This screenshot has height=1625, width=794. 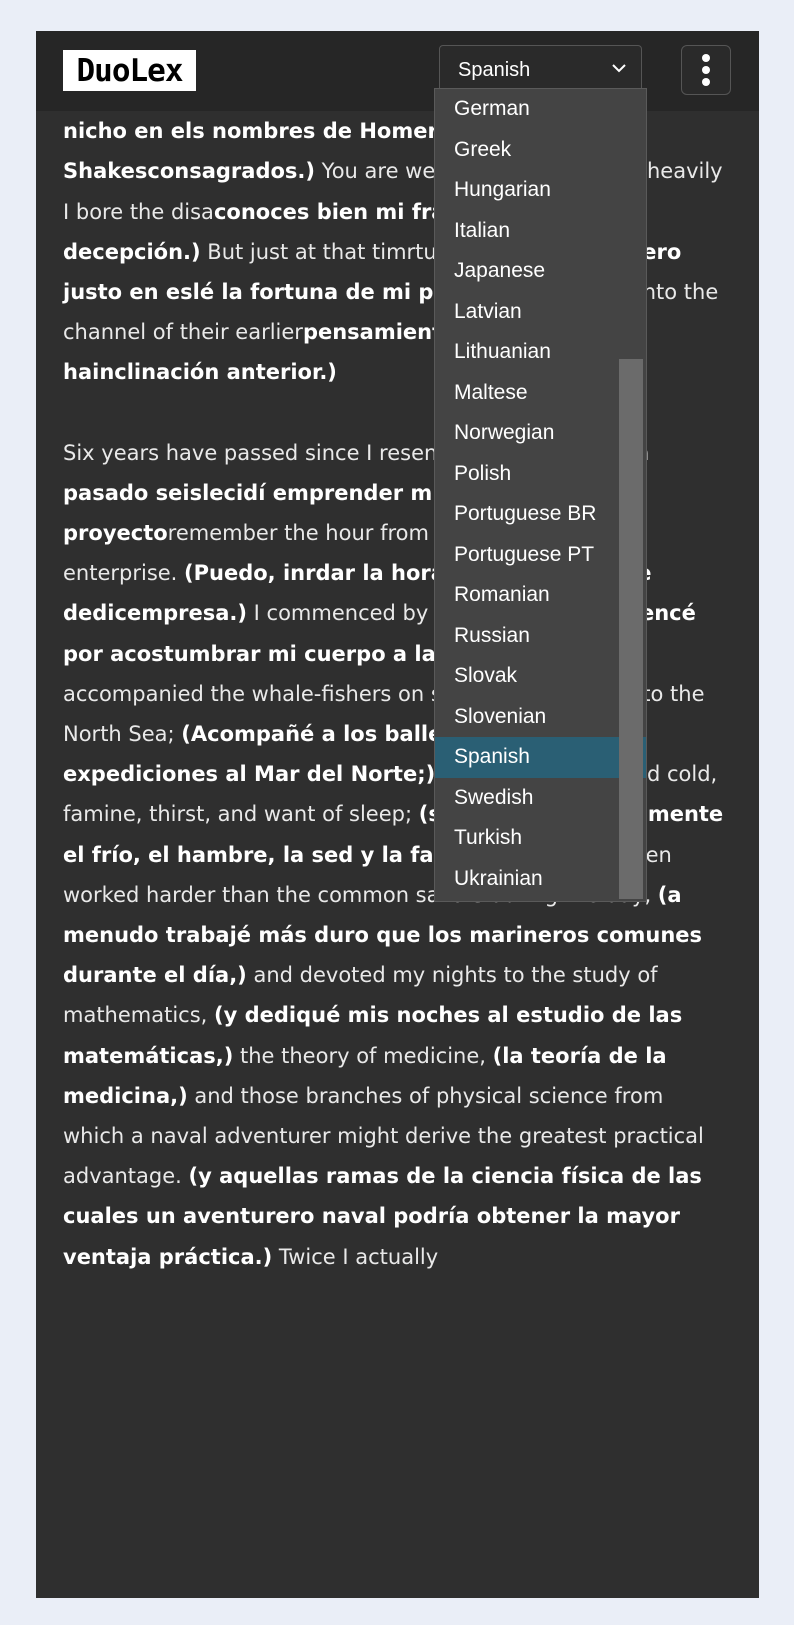 I want to click on language-option: German, so click(x=540, y=109).